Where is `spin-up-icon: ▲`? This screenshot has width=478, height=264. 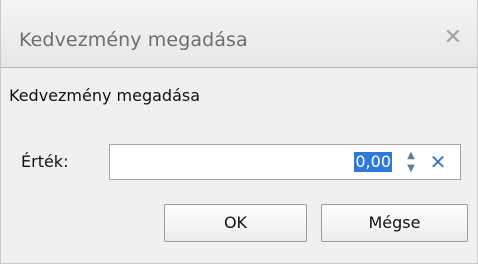
spin-up-icon: ▲ is located at coordinates (411, 155).